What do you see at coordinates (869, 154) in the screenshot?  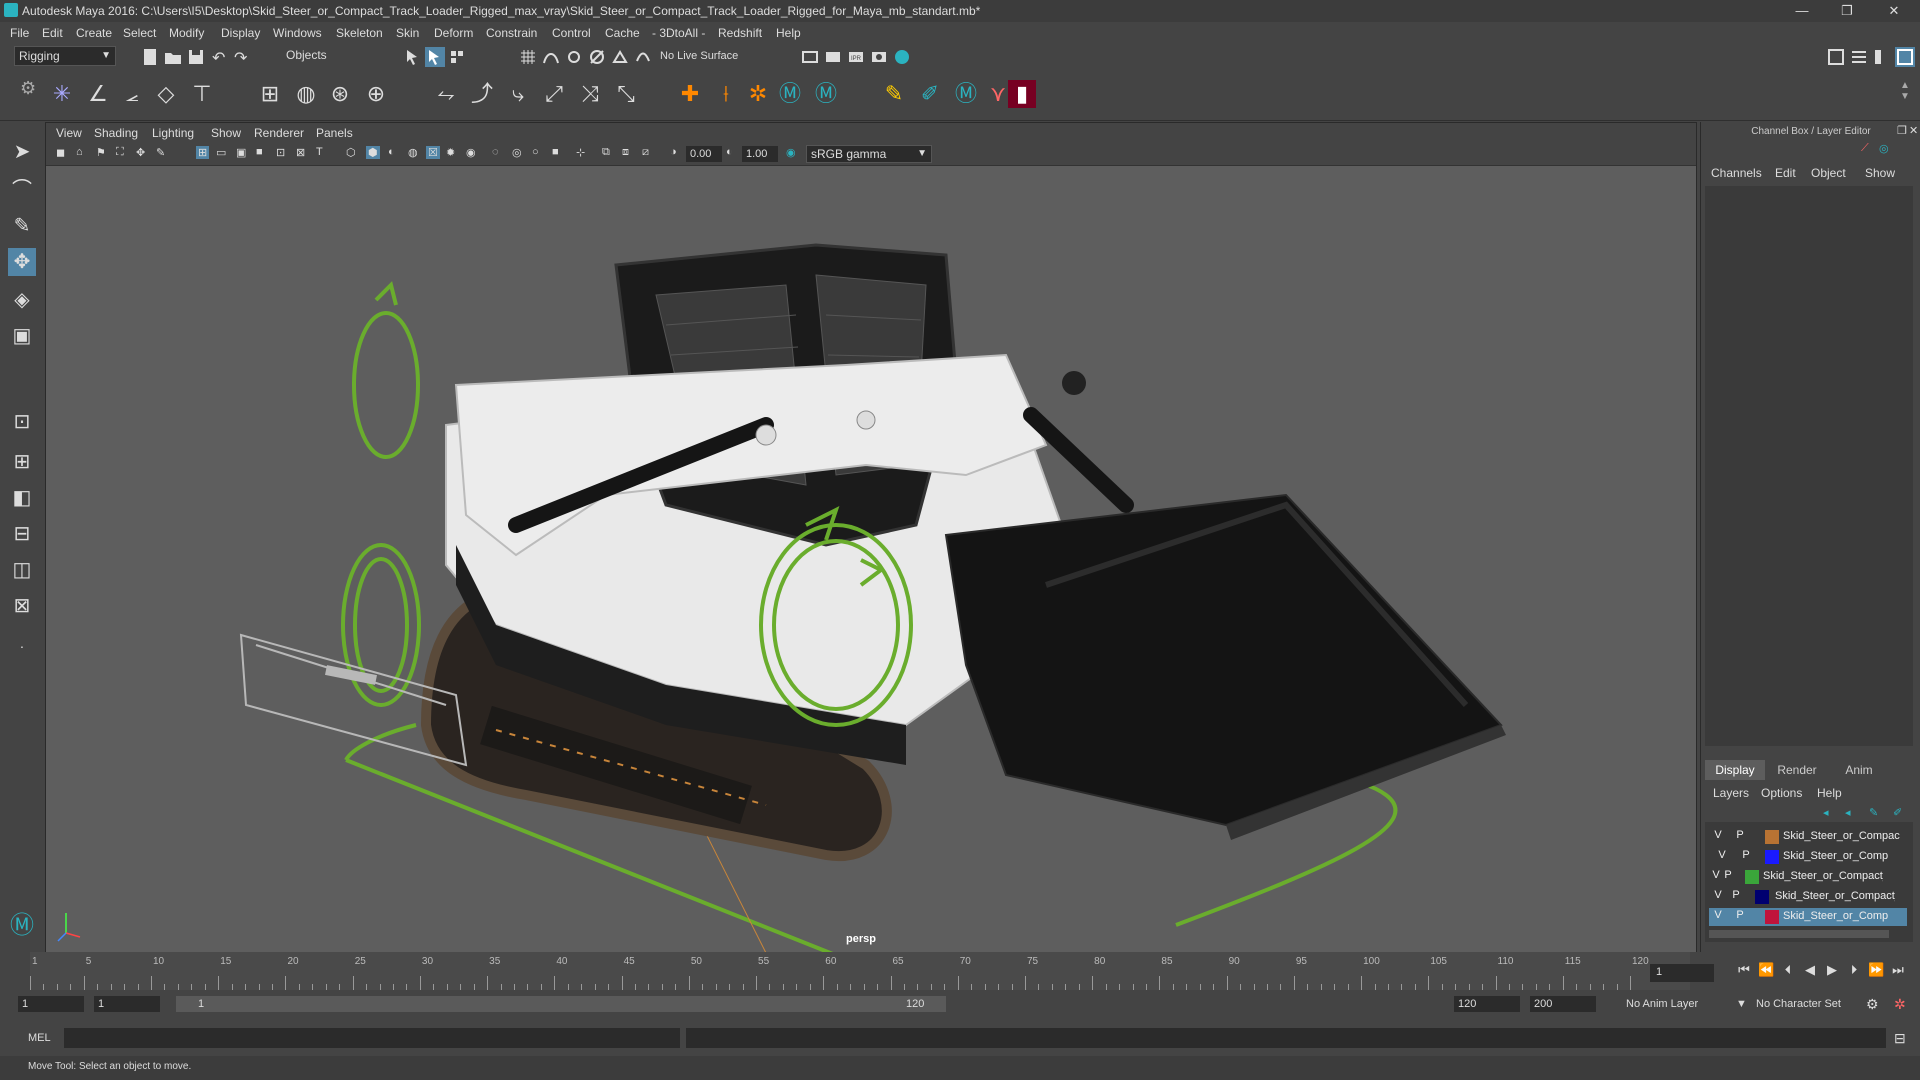 I see `view-transform-dropdown: sRGB gamma ▼` at bounding box center [869, 154].